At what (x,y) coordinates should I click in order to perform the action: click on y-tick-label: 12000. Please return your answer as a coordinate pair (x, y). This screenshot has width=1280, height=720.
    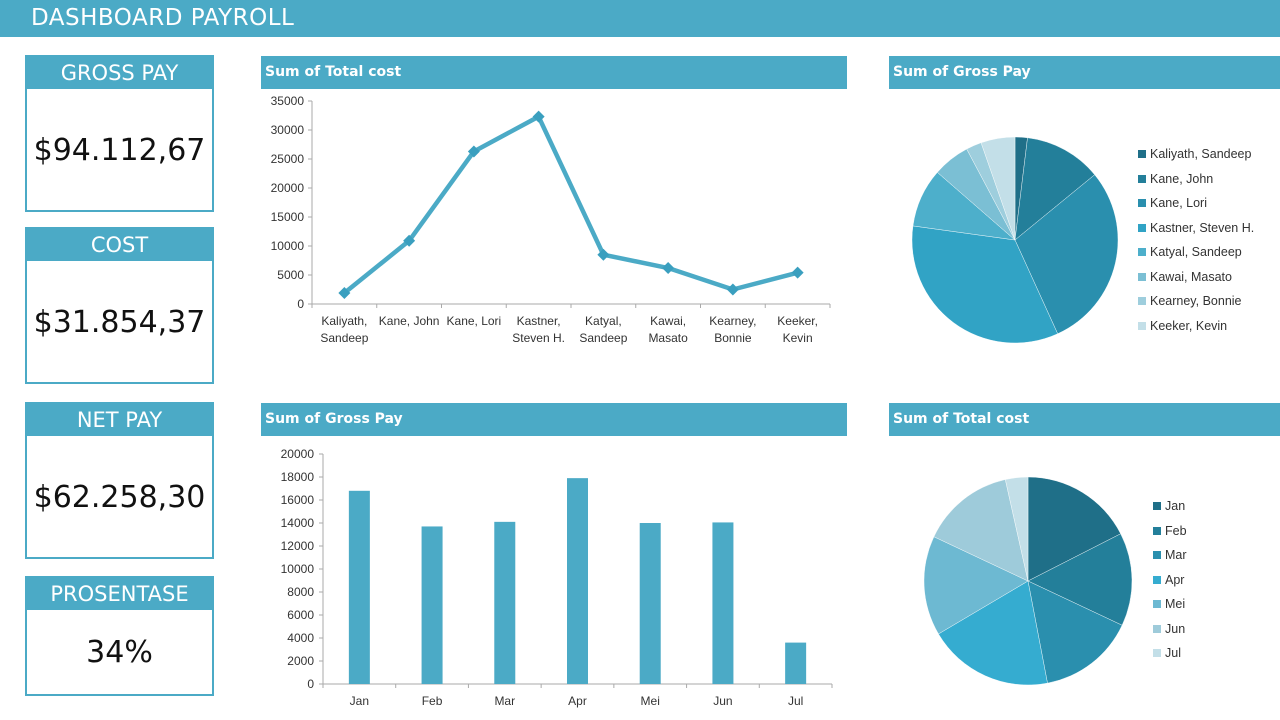
    Looking at the image, I should click on (298, 546).